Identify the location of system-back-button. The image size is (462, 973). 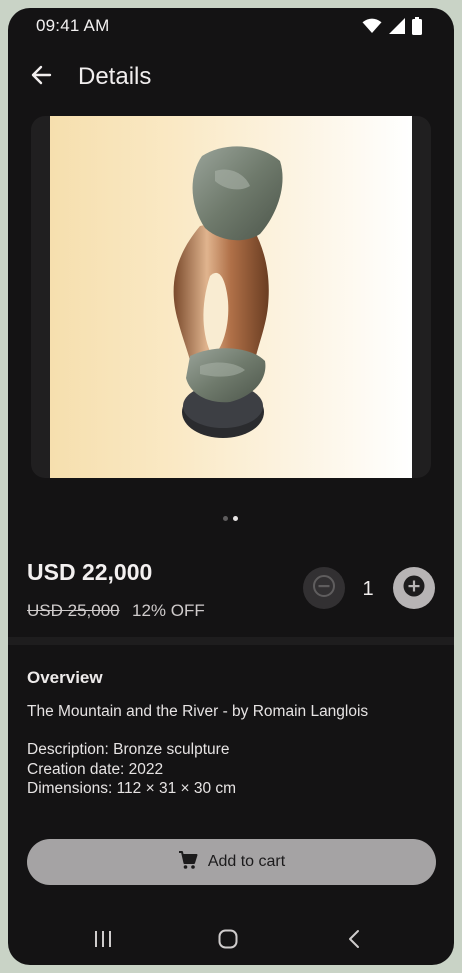
(354, 941).